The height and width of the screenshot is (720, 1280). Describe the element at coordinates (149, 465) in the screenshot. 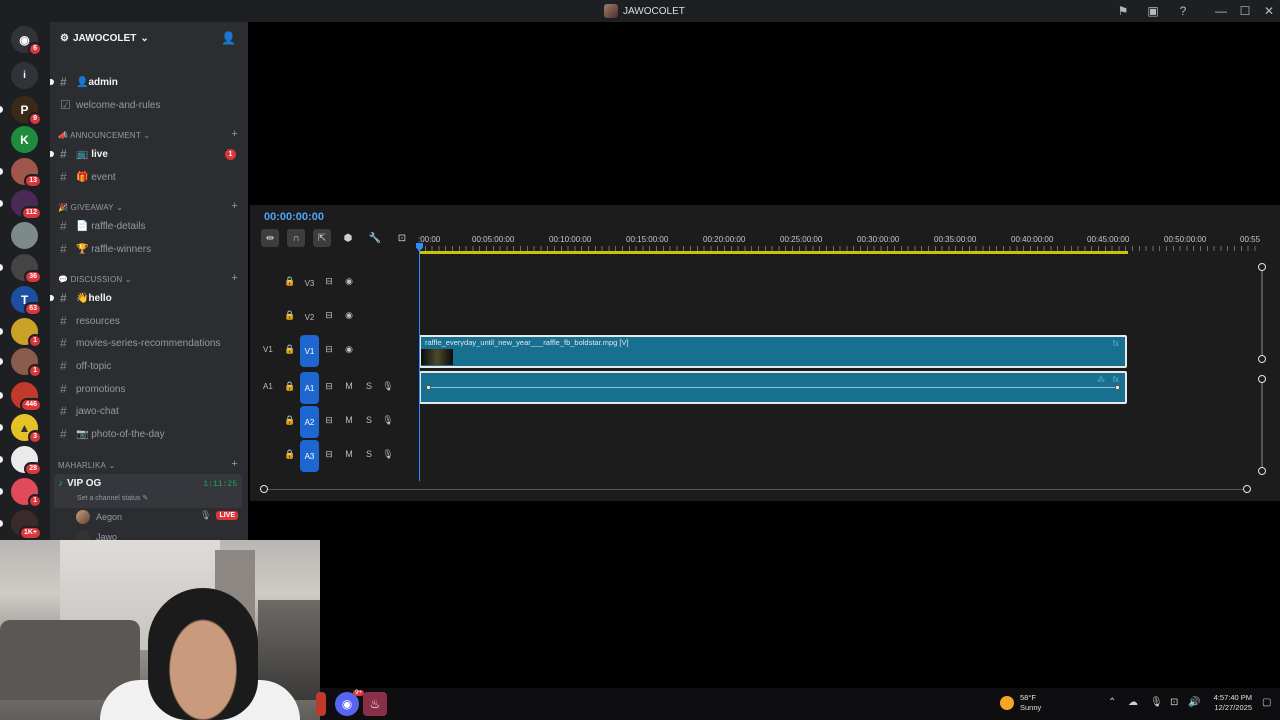

I see `category-maharlika: MAHARLIKA ⌄ +` at that location.